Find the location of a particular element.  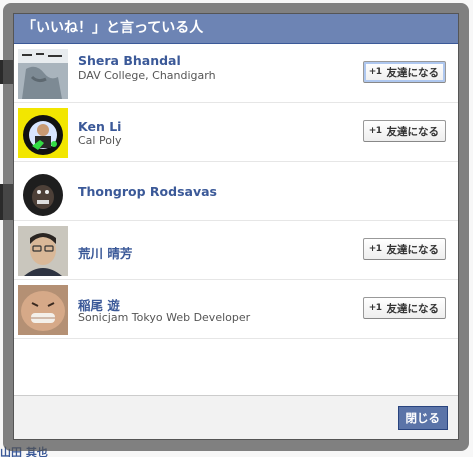

person-name-link: Ken Li is located at coordinates (99, 126).